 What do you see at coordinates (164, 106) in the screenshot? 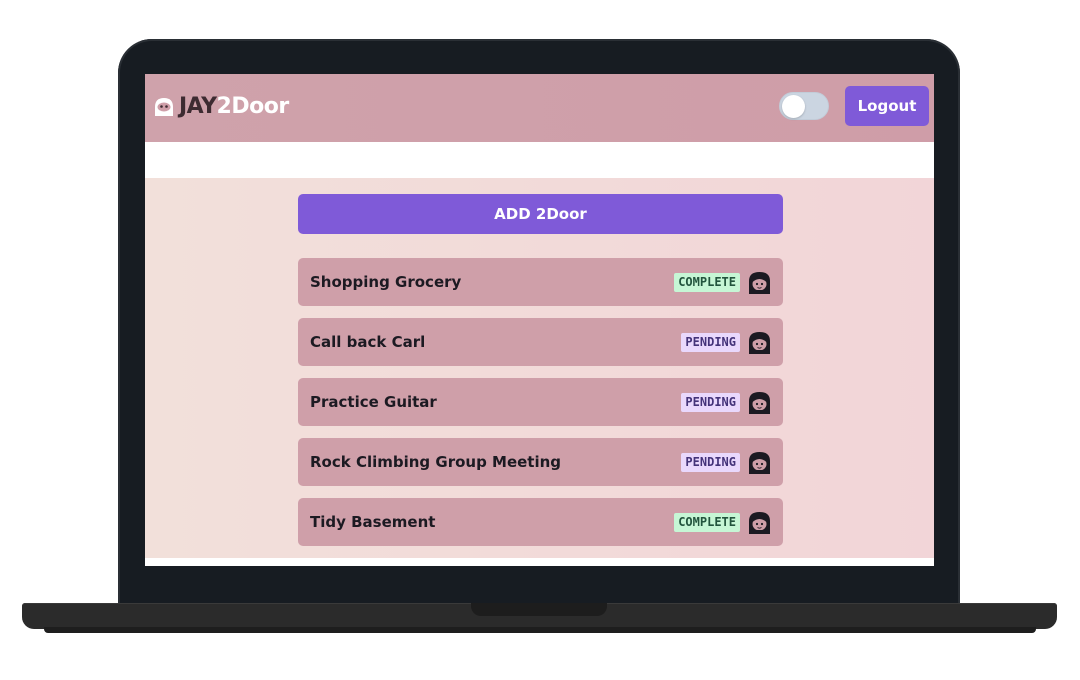
I see `ghost-face-icon` at bounding box center [164, 106].